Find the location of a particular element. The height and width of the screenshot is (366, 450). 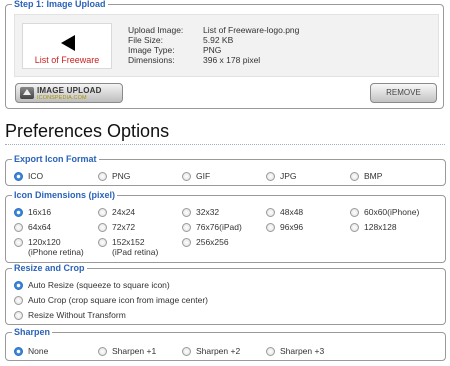

remove-button: REMOVE is located at coordinates (403, 93).